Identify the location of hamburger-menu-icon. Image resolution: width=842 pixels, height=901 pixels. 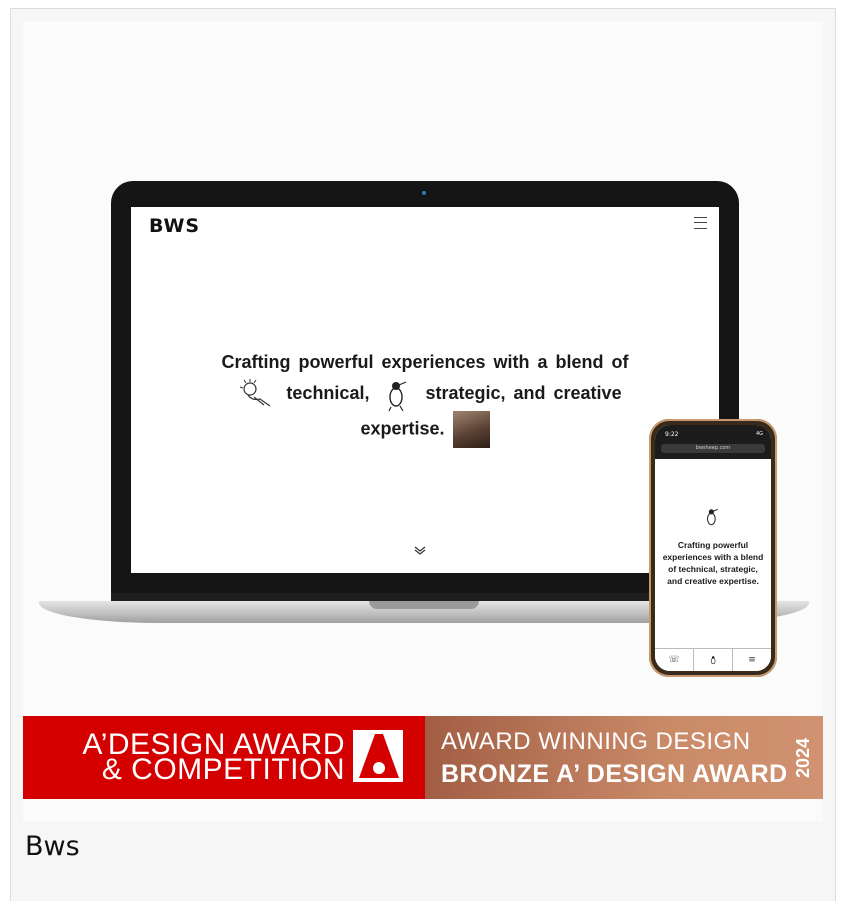
(700, 223).